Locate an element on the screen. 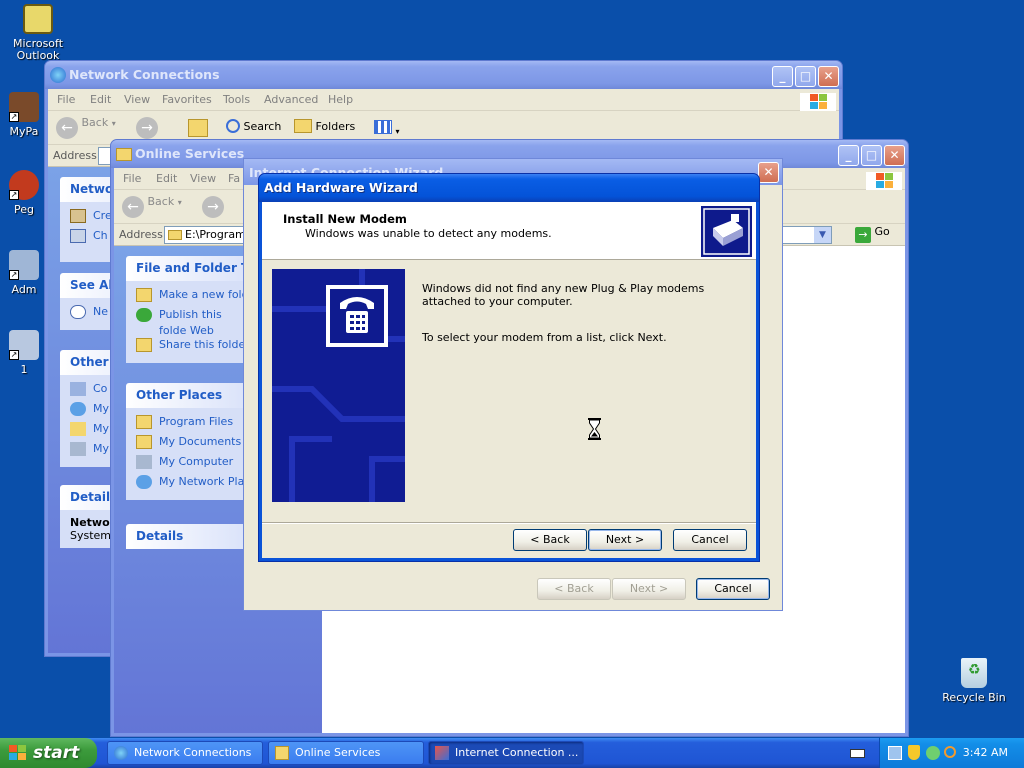  window-title: Network Connections is located at coordinates (144, 74).